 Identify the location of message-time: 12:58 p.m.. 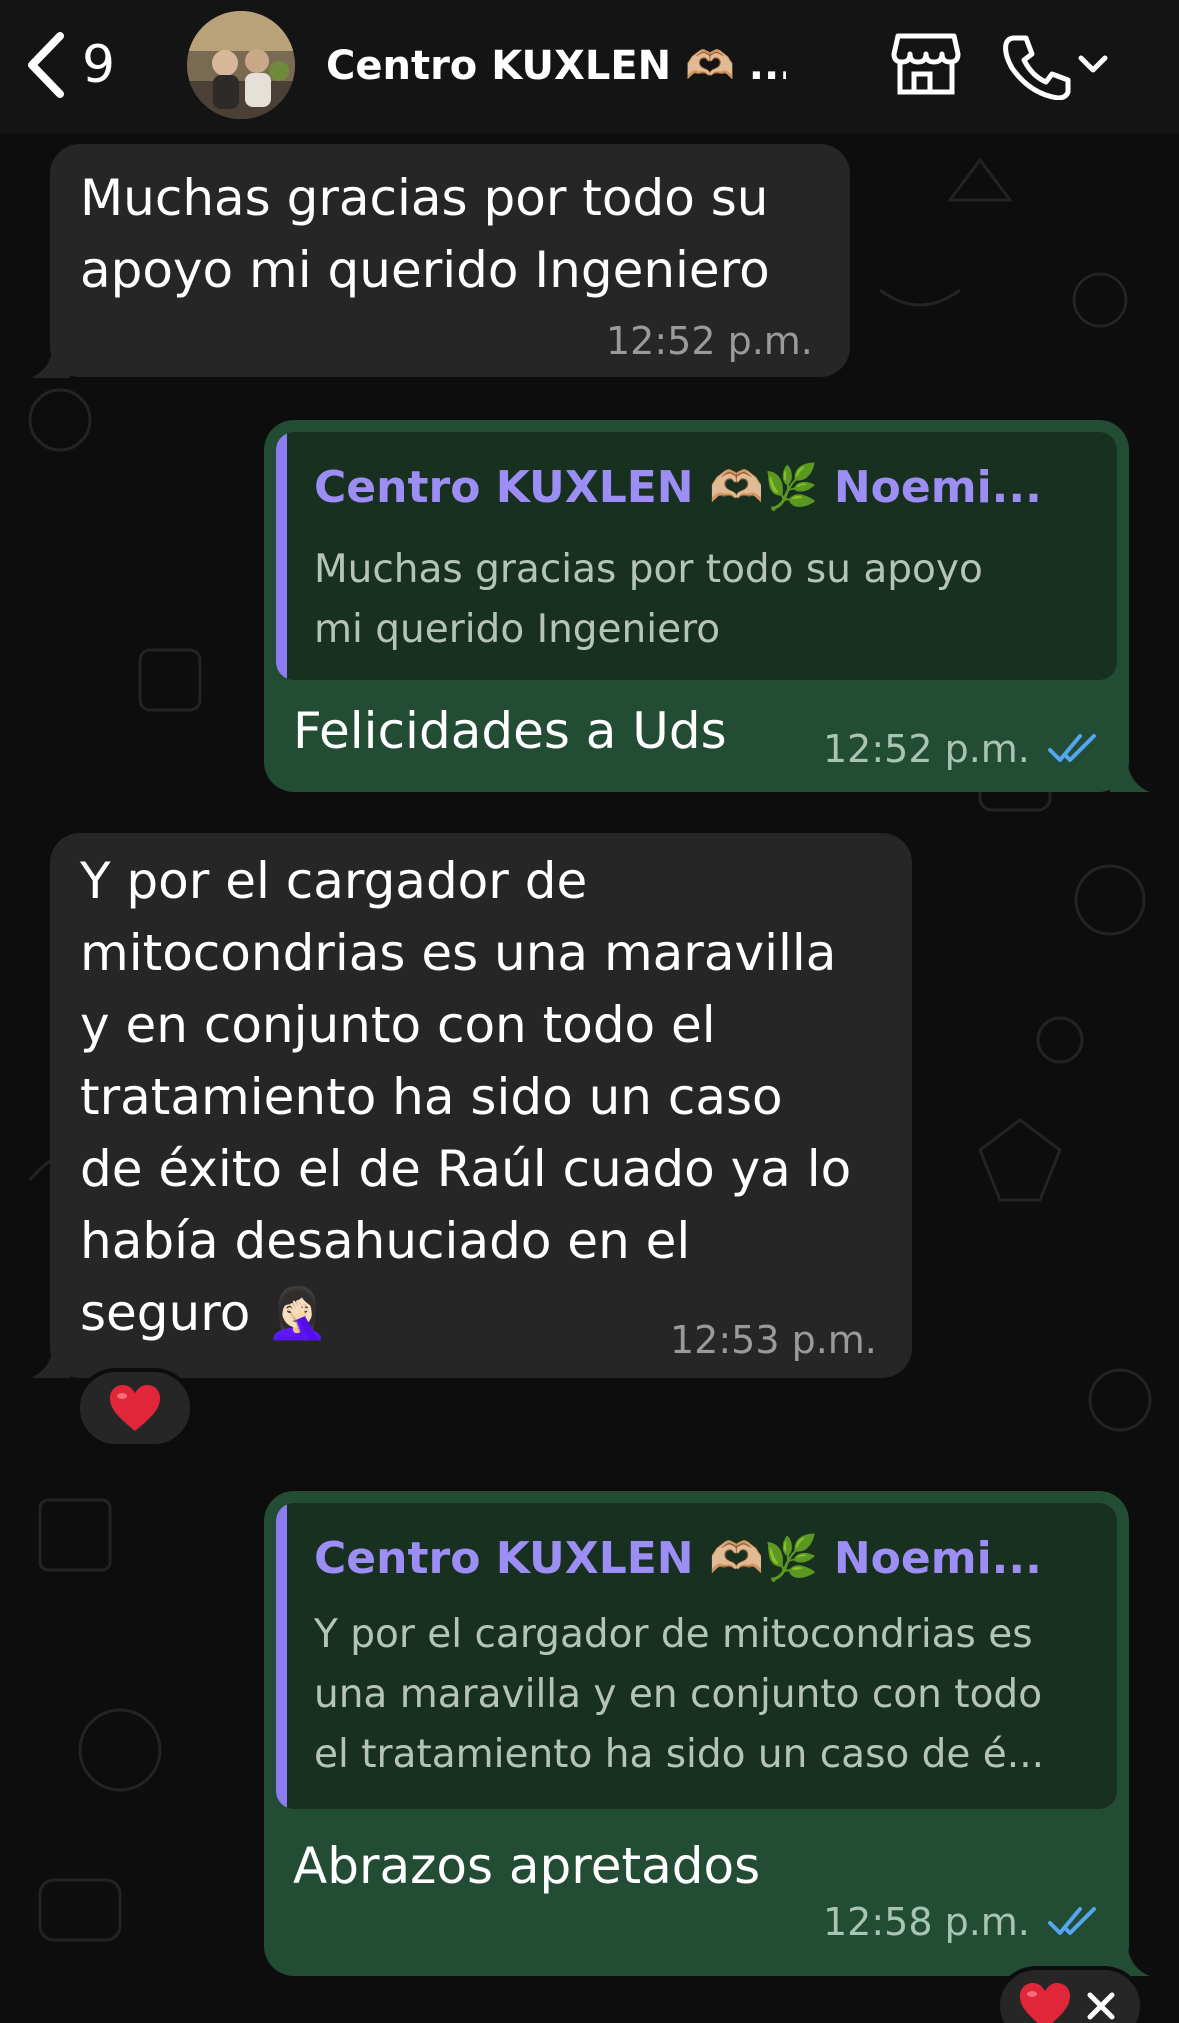
(926, 1922).